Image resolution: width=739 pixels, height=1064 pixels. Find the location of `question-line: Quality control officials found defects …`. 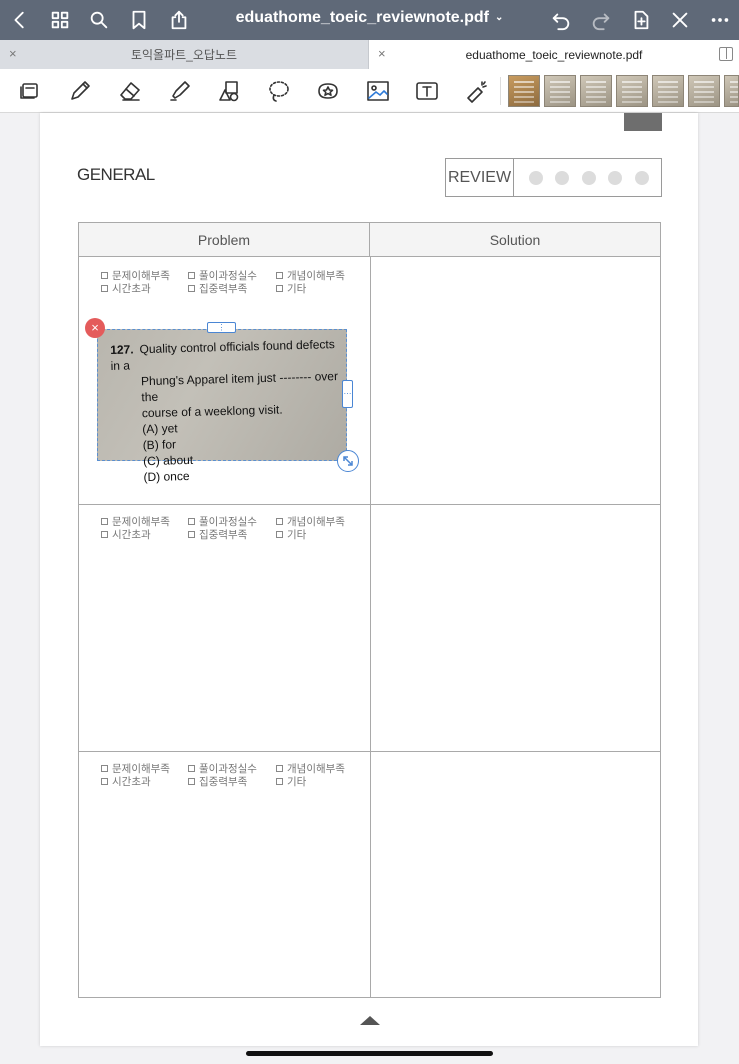

question-line: Quality control officials found defects … is located at coordinates (222, 355).